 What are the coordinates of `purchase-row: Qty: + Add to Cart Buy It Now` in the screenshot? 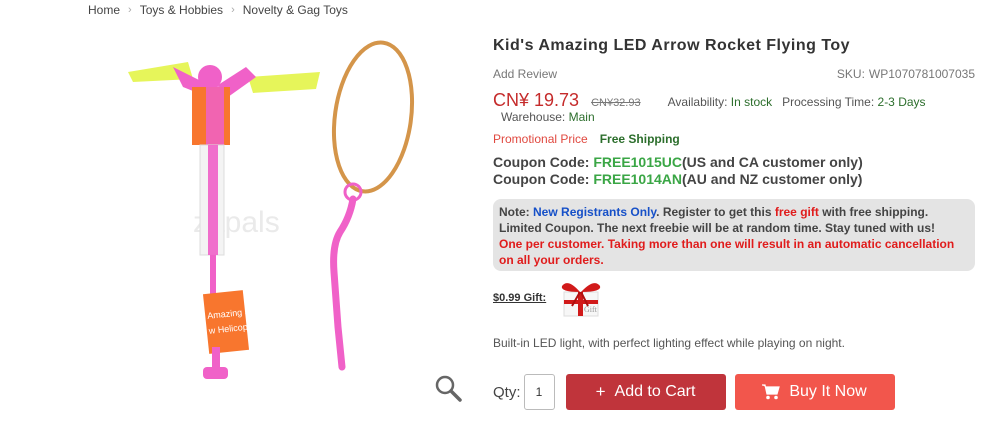 It's located at (694, 392).